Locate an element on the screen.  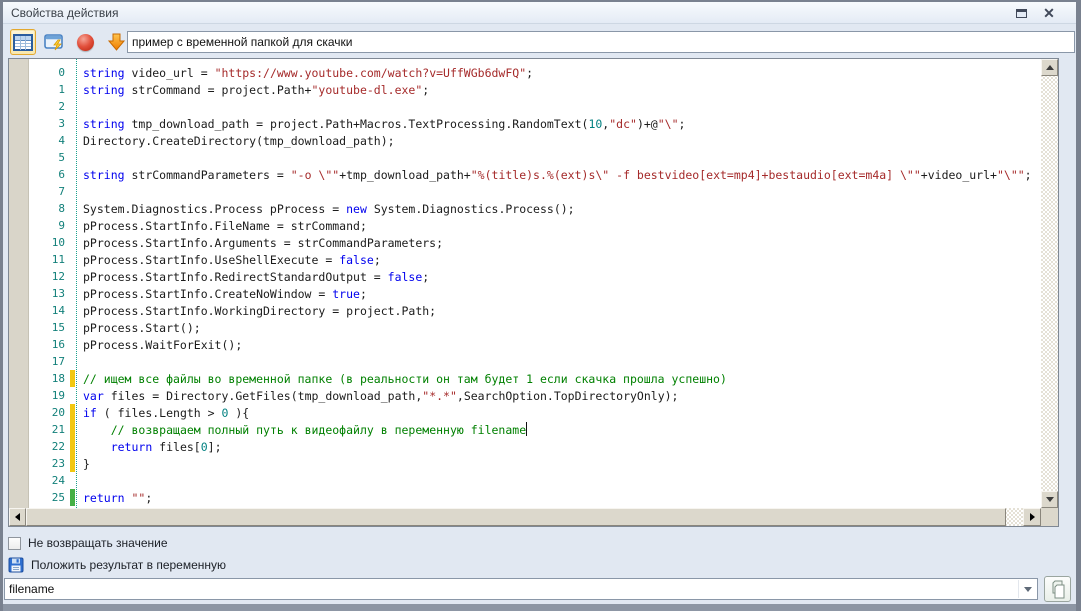
code-line: 25 return ""; is located at coordinates (524, 497).